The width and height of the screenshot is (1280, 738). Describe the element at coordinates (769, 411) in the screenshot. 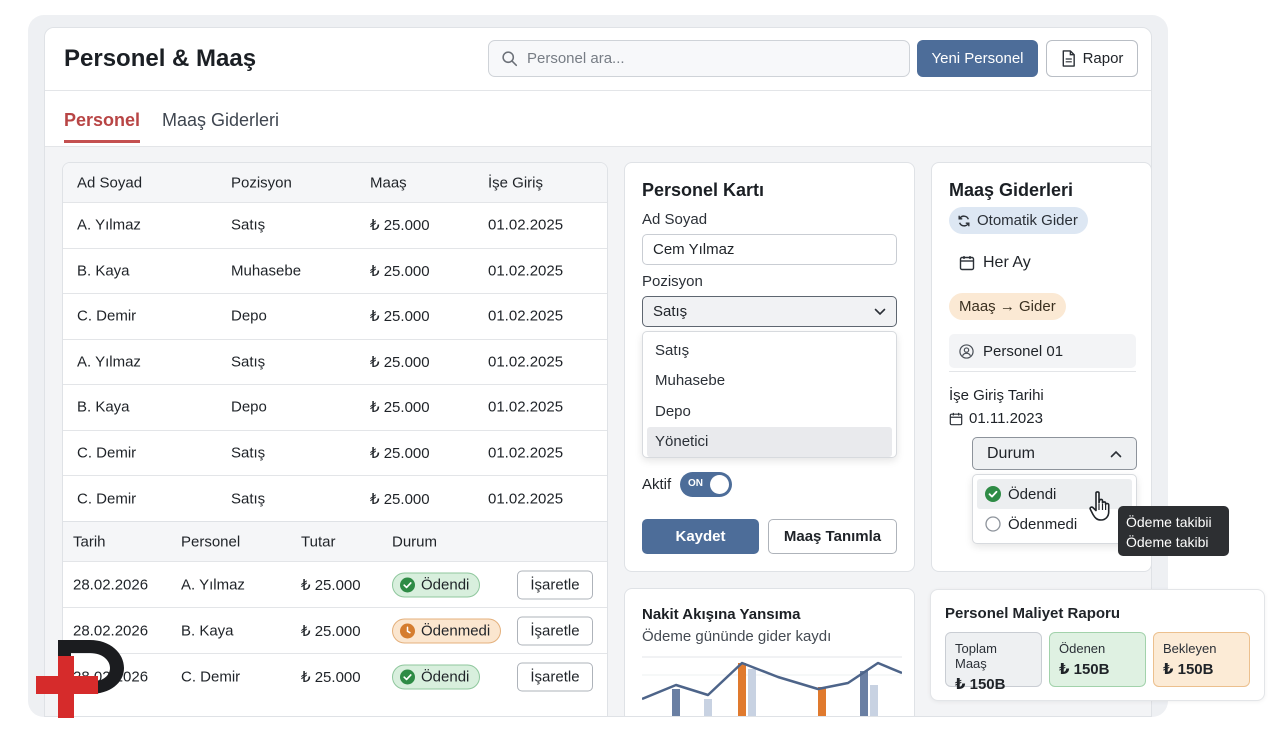

I see `position-option: Depo` at that location.